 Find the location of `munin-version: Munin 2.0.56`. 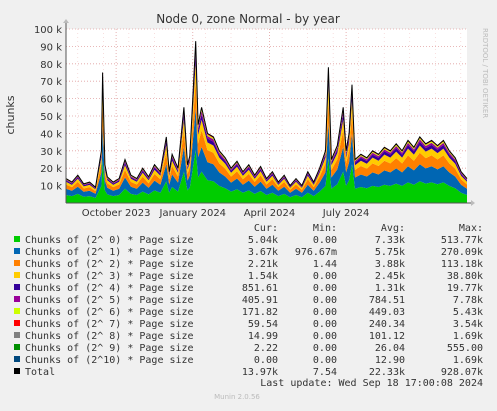

munin-version: Munin 2.0.56 is located at coordinates (237, 397).